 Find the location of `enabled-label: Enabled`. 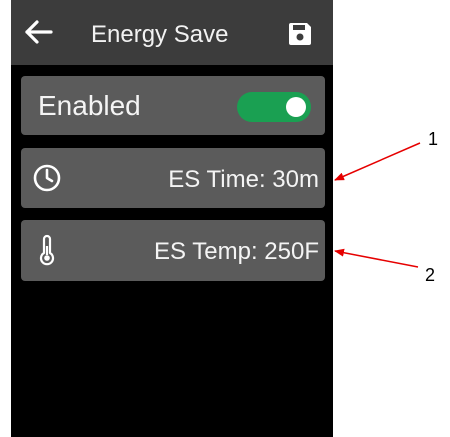

enabled-label: Enabled is located at coordinates (89, 105).